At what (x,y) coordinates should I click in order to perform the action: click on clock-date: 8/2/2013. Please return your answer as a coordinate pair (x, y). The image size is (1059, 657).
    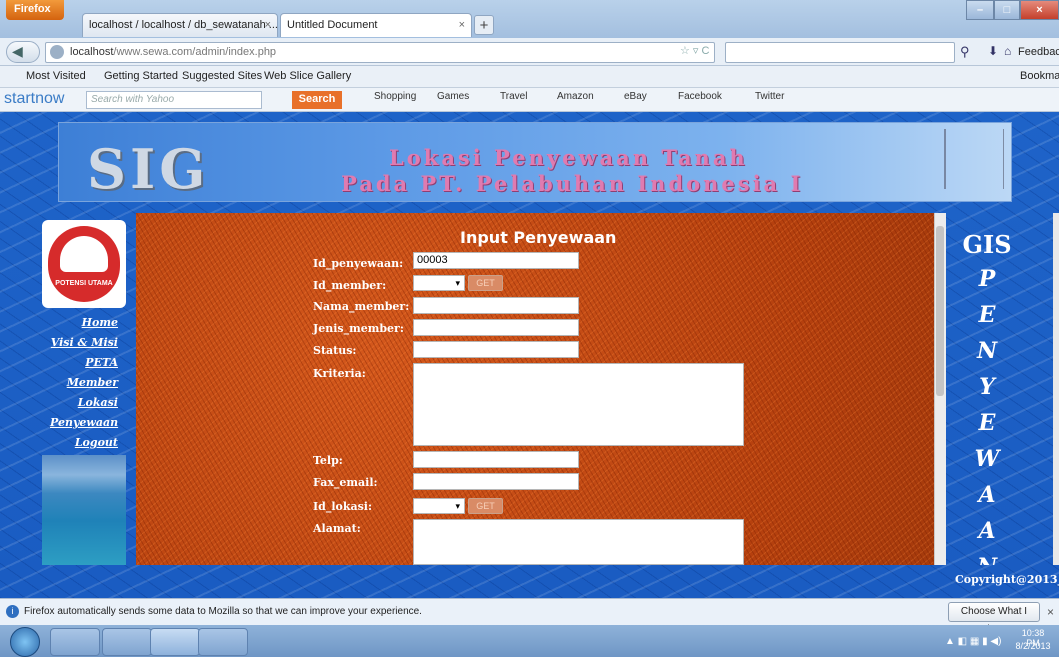
    Looking at the image, I should click on (1033, 646).